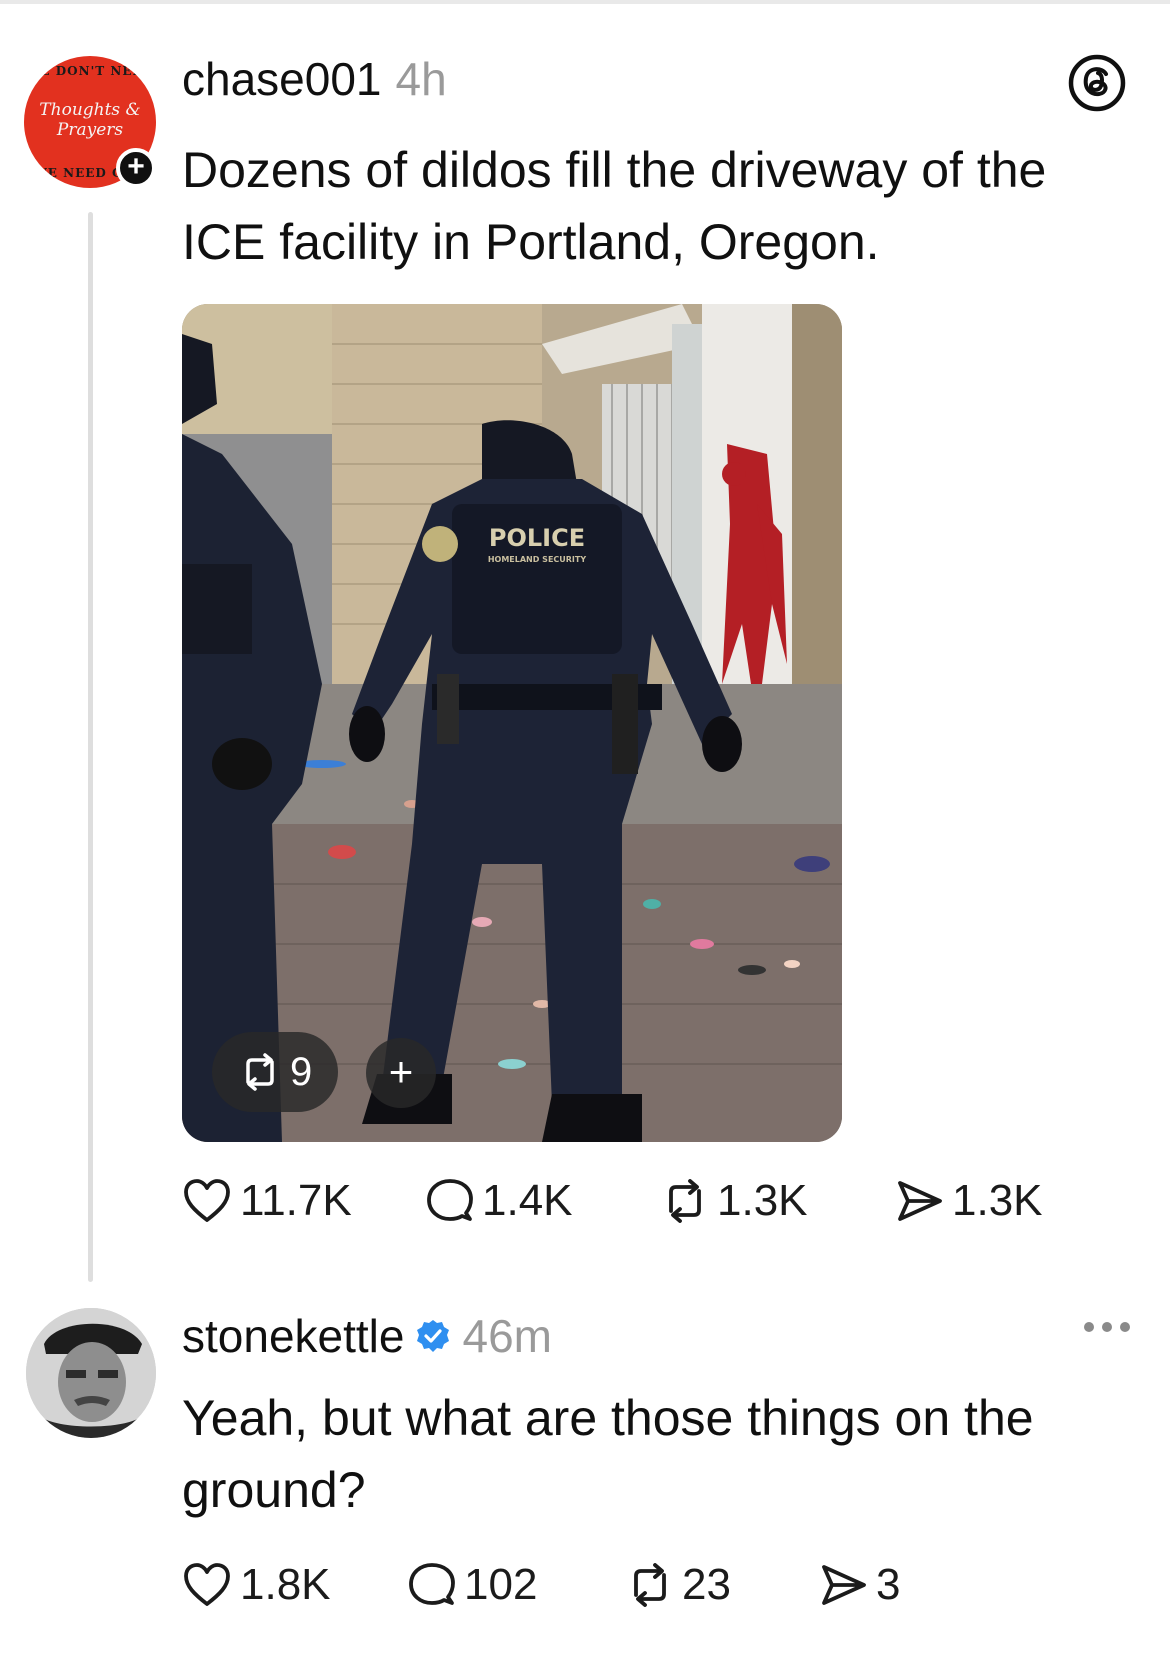 The width and height of the screenshot is (1170, 1656). I want to click on post-share-count: 1.3K, so click(997, 1200).